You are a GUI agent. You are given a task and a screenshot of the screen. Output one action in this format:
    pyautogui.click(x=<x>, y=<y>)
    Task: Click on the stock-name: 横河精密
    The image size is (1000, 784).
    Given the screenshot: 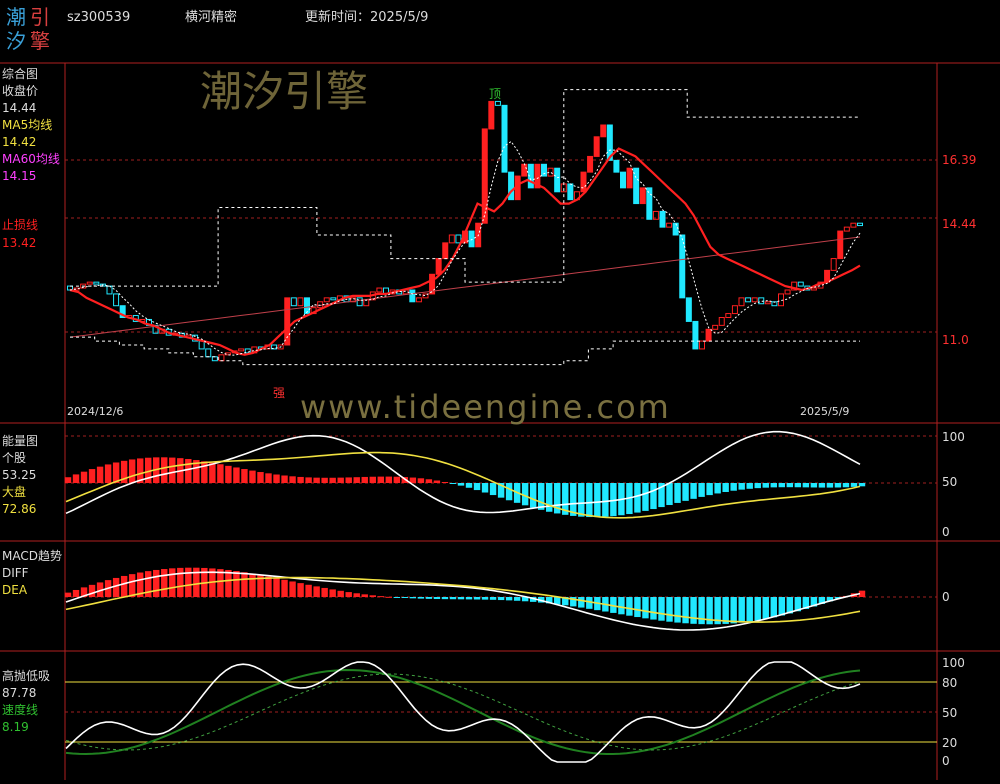 What is the action you would take?
    pyautogui.click(x=211, y=17)
    